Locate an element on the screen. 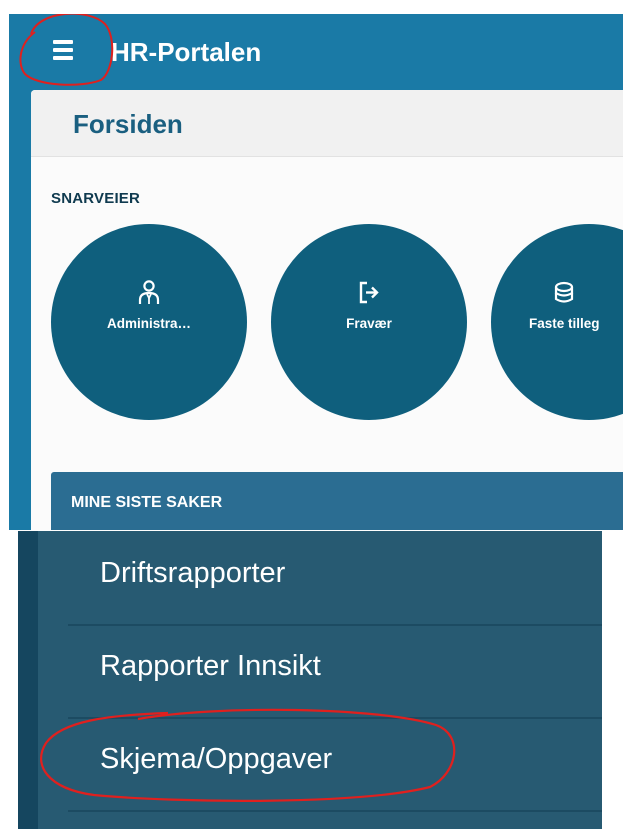 The height and width of the screenshot is (829, 623). app-bar: HR-Portalen is located at coordinates (316, 51).